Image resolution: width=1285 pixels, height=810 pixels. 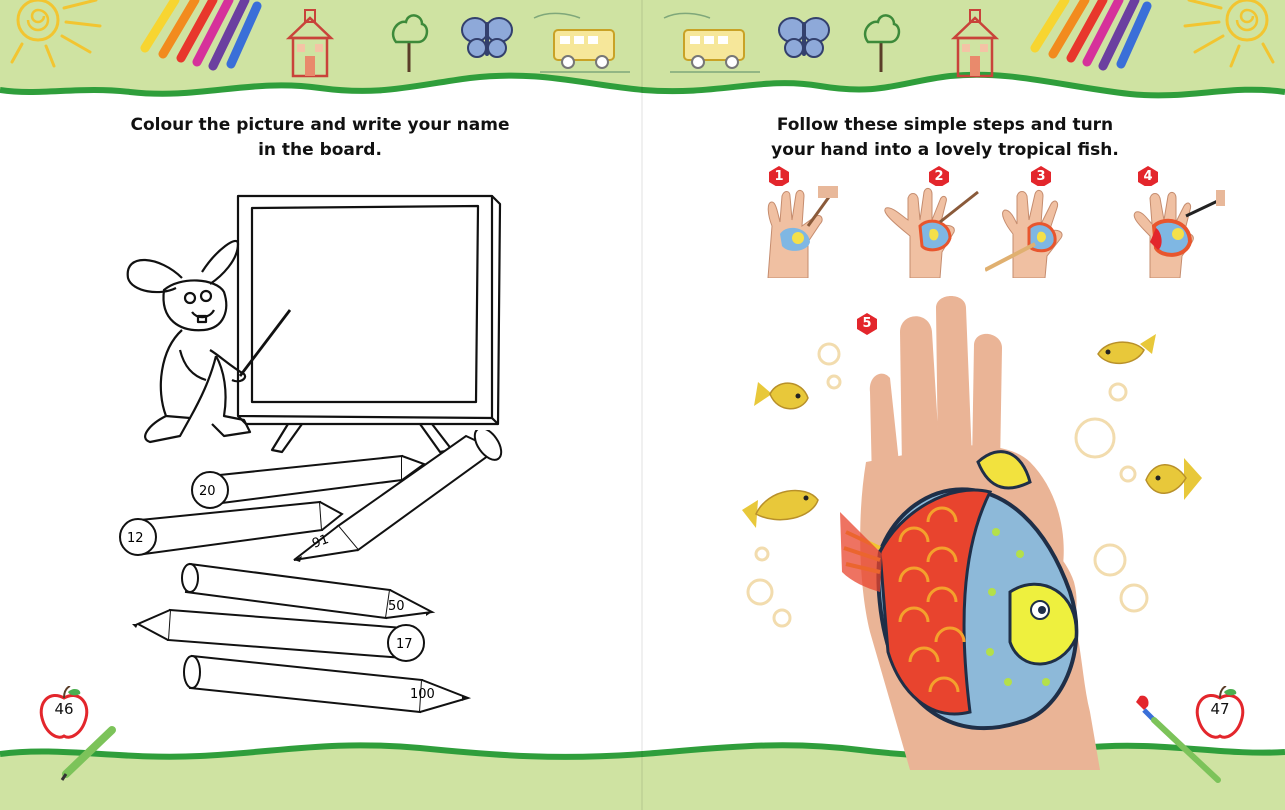 I want to click on right-heading-line-2: your hand into a lovely tropical fish., so click(x=945, y=150).